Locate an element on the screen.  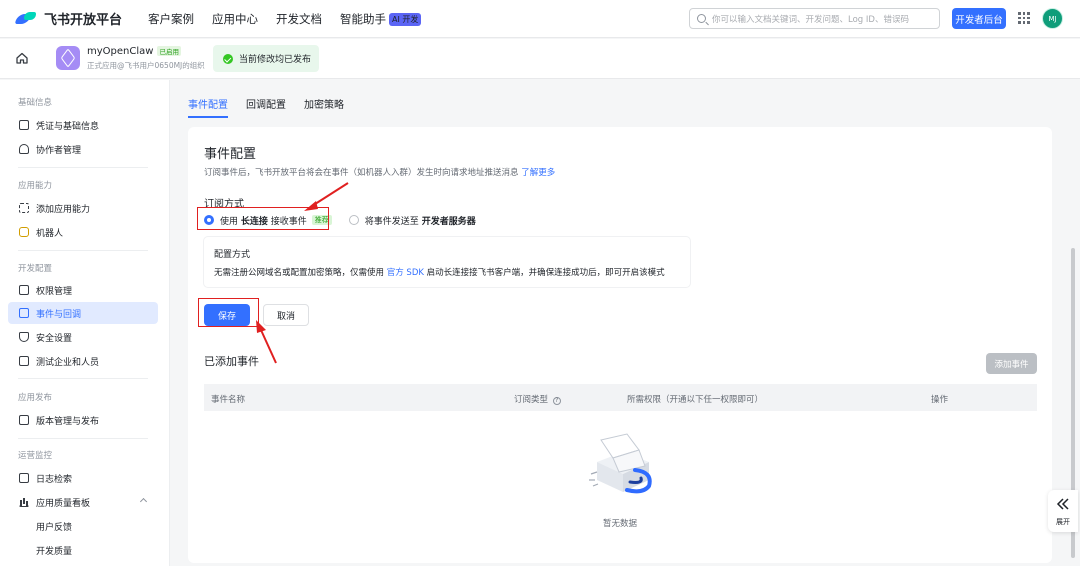
column-event-name: 事件名称 is located at coordinates (228, 400).